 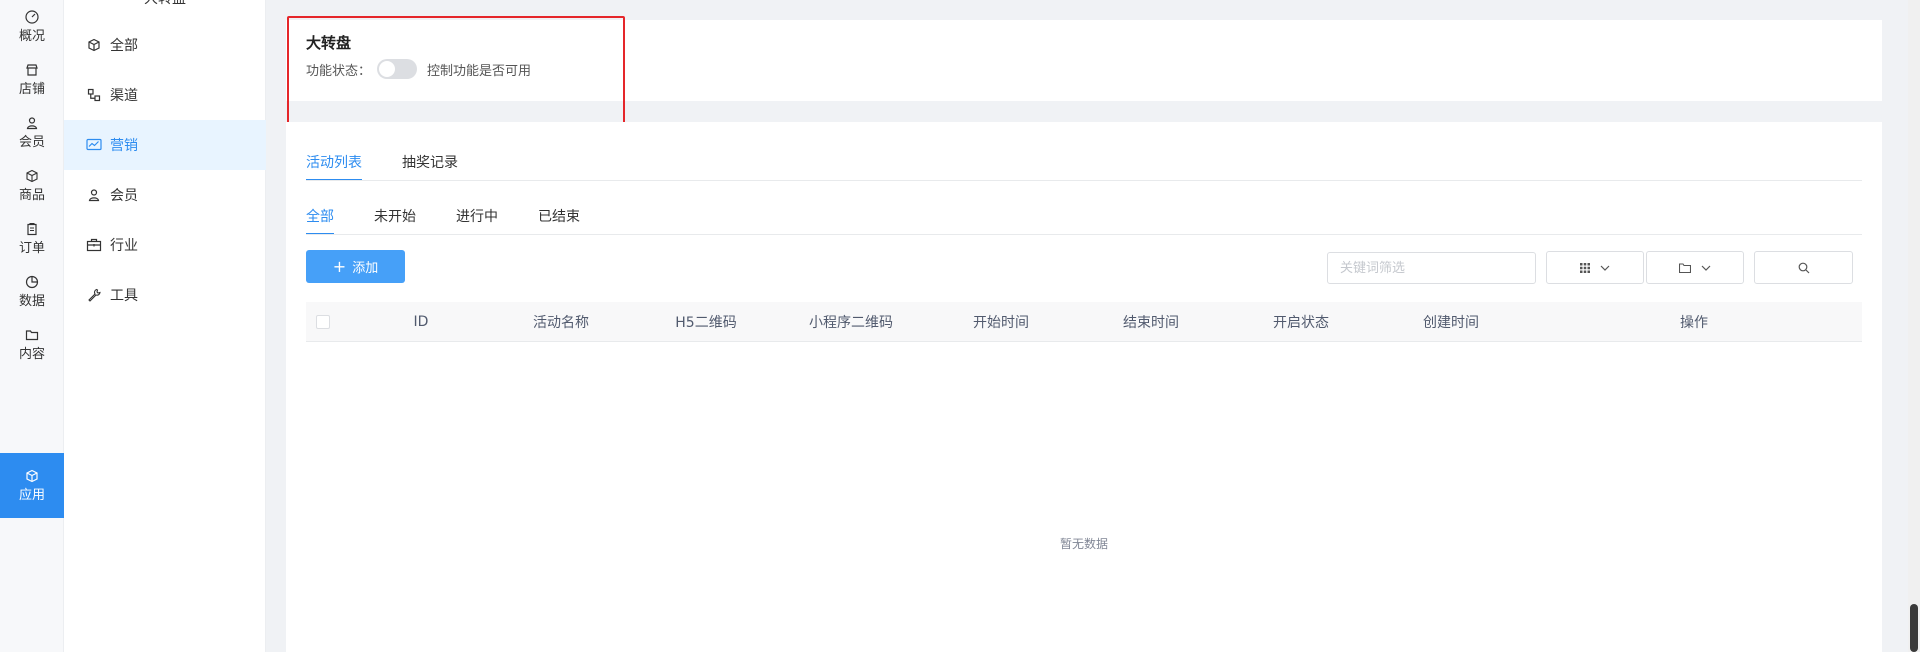 What do you see at coordinates (31, 89) in the screenshot?
I see `rail-item-label: 店铺` at bounding box center [31, 89].